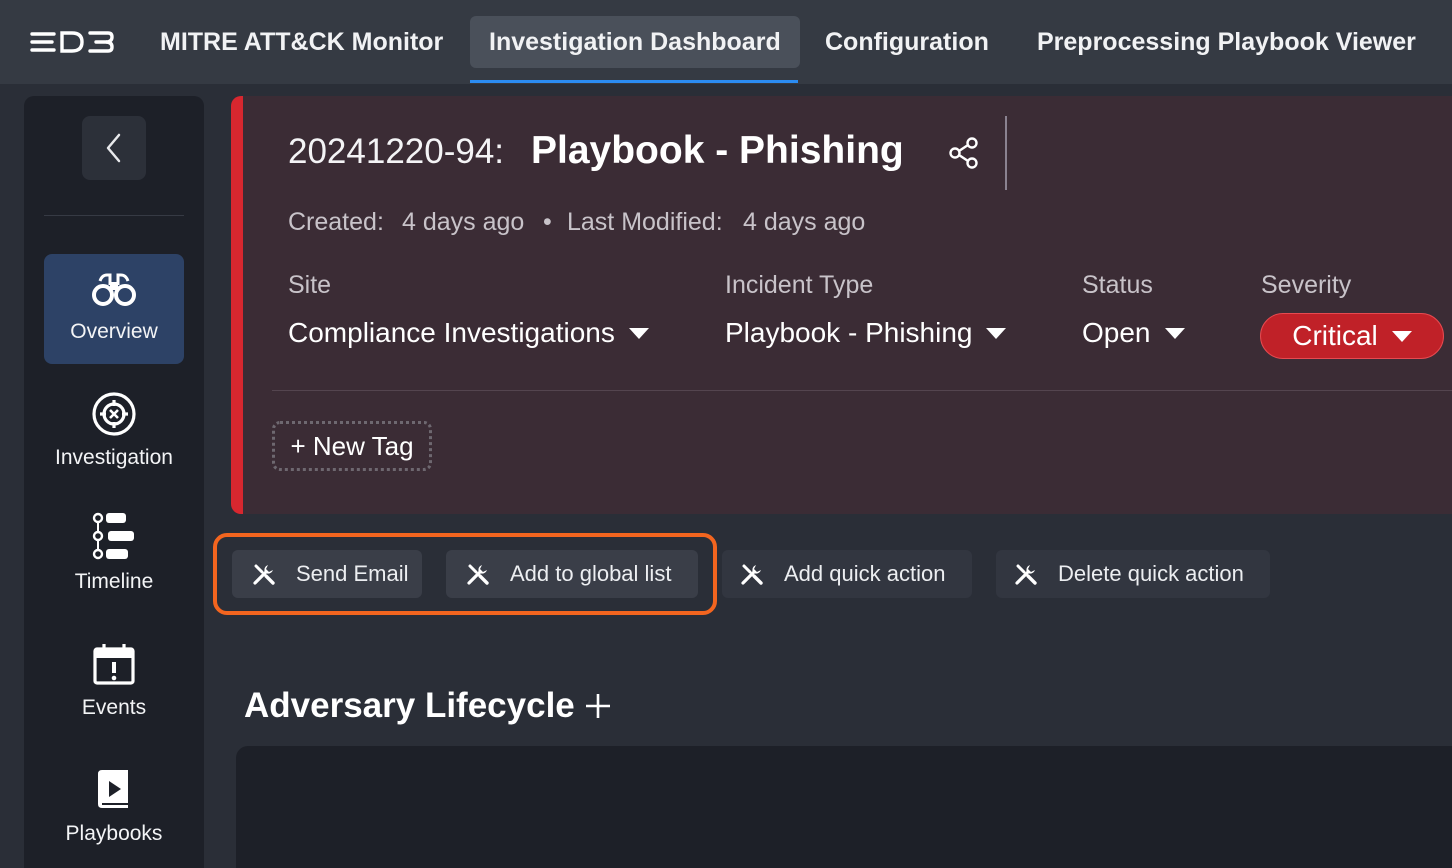 The height and width of the screenshot is (868, 1452). I want to click on sidebar-item-investigation: Investigation, so click(114, 437).